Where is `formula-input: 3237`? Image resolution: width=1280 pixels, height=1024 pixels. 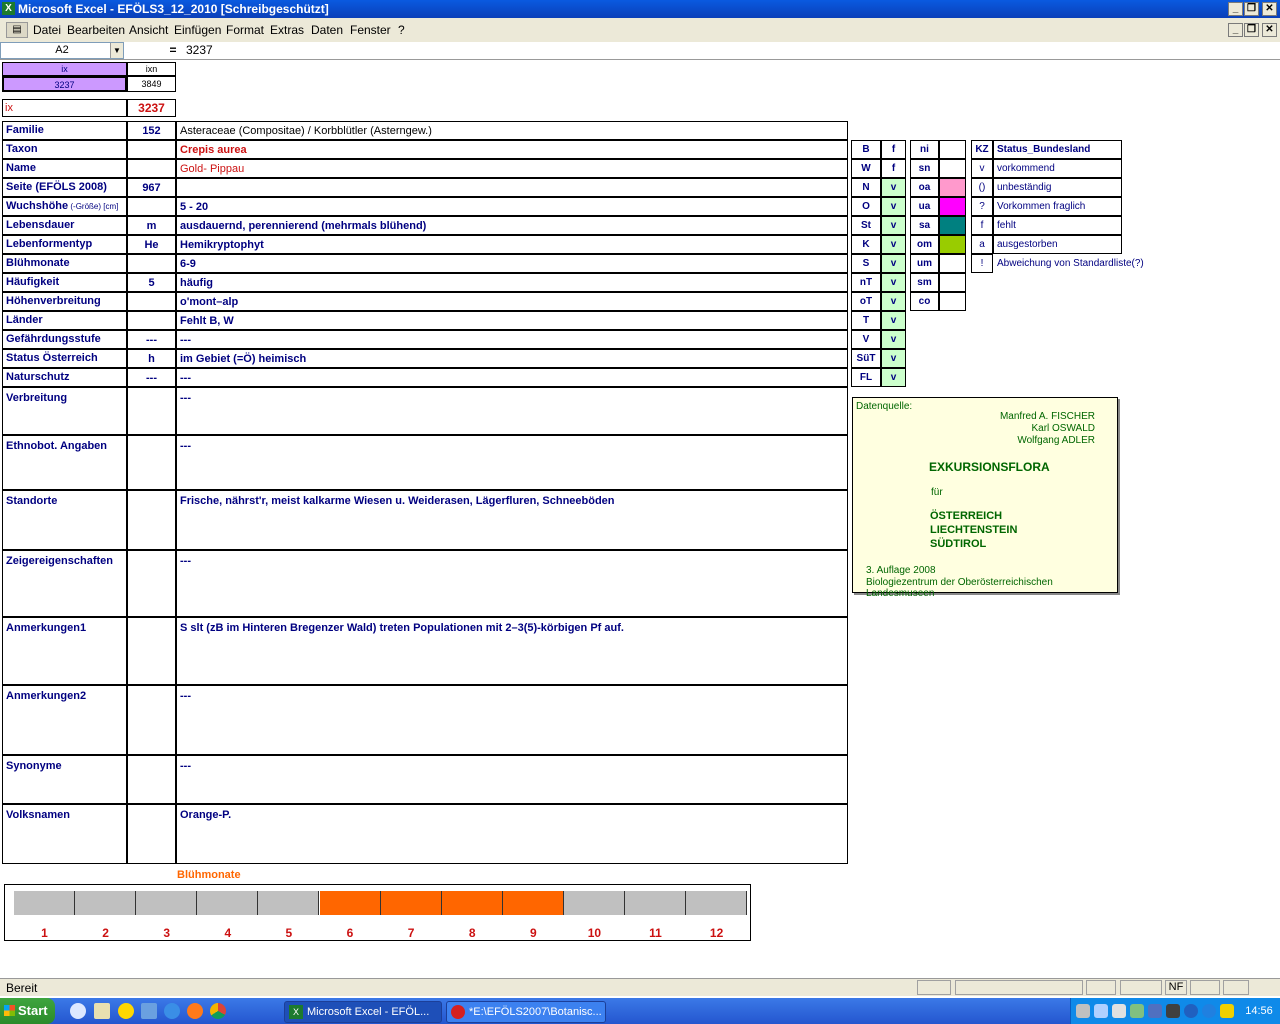
formula-input: 3237 is located at coordinates (199, 50).